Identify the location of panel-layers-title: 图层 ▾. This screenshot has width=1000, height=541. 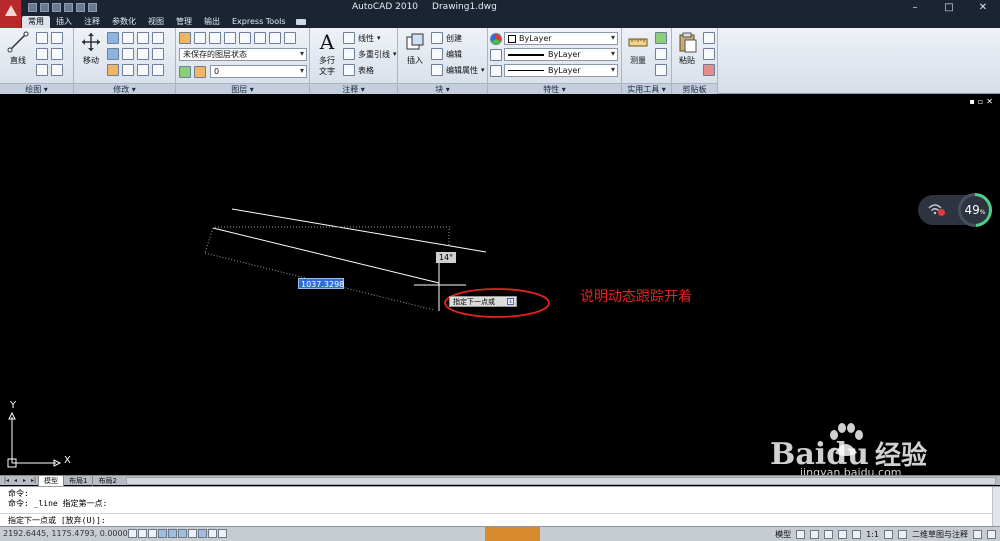
(242, 88).